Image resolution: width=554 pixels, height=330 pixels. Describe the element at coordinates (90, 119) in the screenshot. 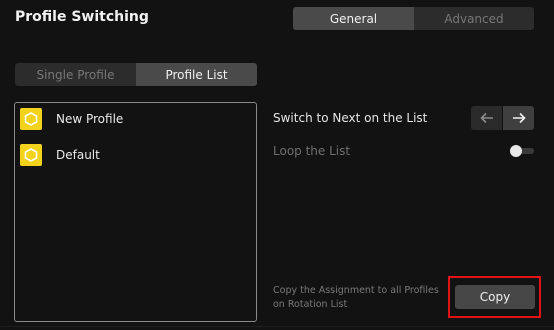

I see `profile-label: New Profile` at that location.